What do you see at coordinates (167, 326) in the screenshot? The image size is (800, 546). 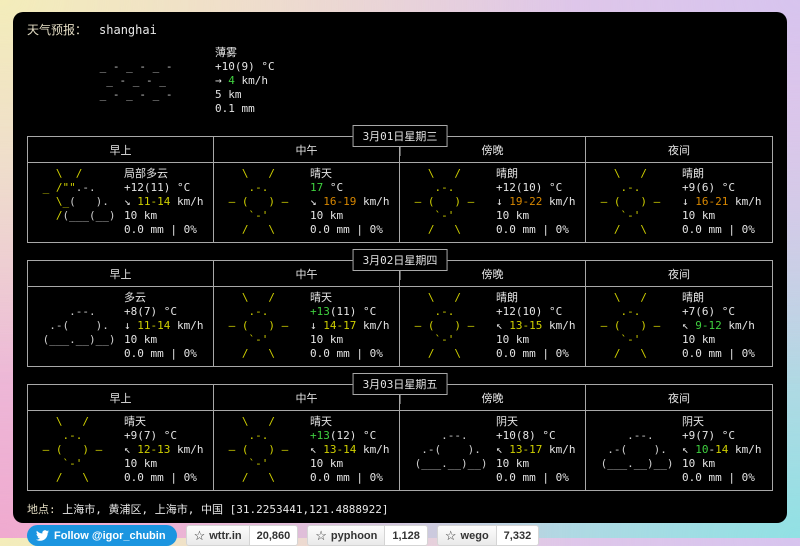 I see `wind-value: ↓ 11-14 km/h` at bounding box center [167, 326].